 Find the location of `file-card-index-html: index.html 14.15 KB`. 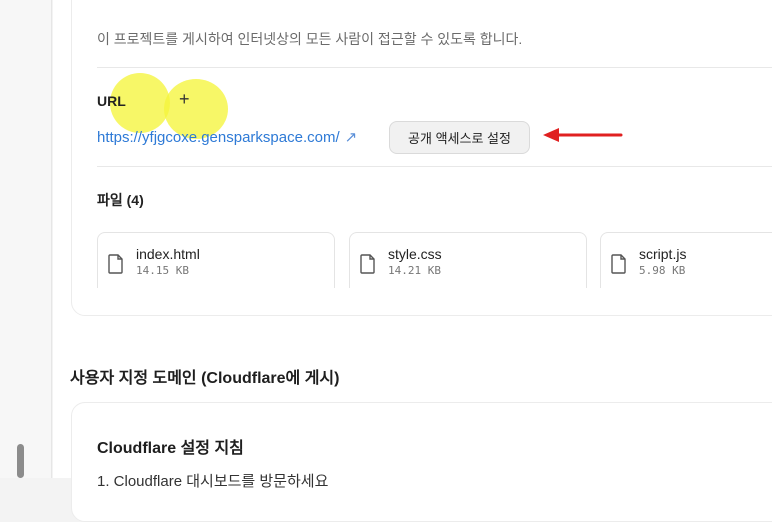

file-card-index-html: index.html 14.15 KB is located at coordinates (216, 260).